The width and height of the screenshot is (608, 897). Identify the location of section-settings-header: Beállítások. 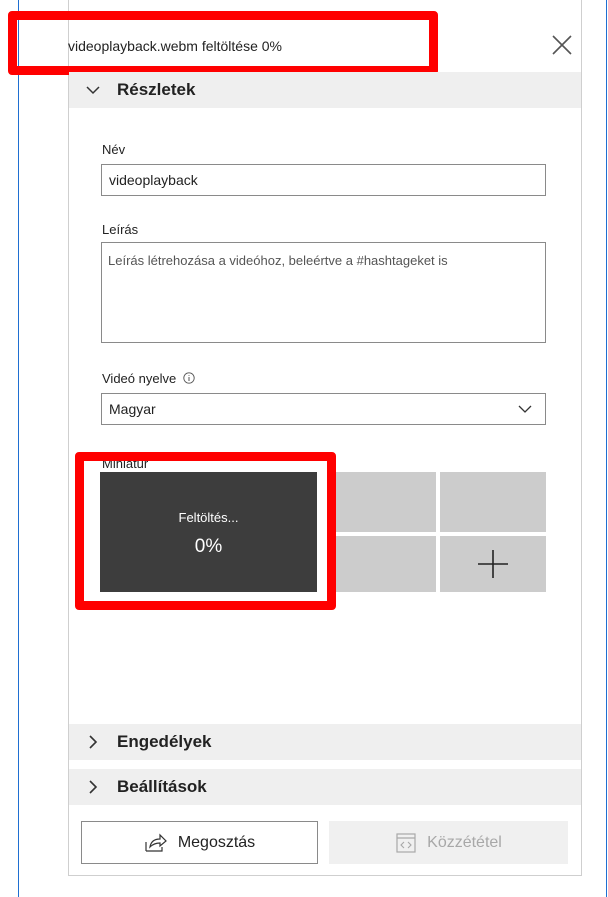
(325, 787).